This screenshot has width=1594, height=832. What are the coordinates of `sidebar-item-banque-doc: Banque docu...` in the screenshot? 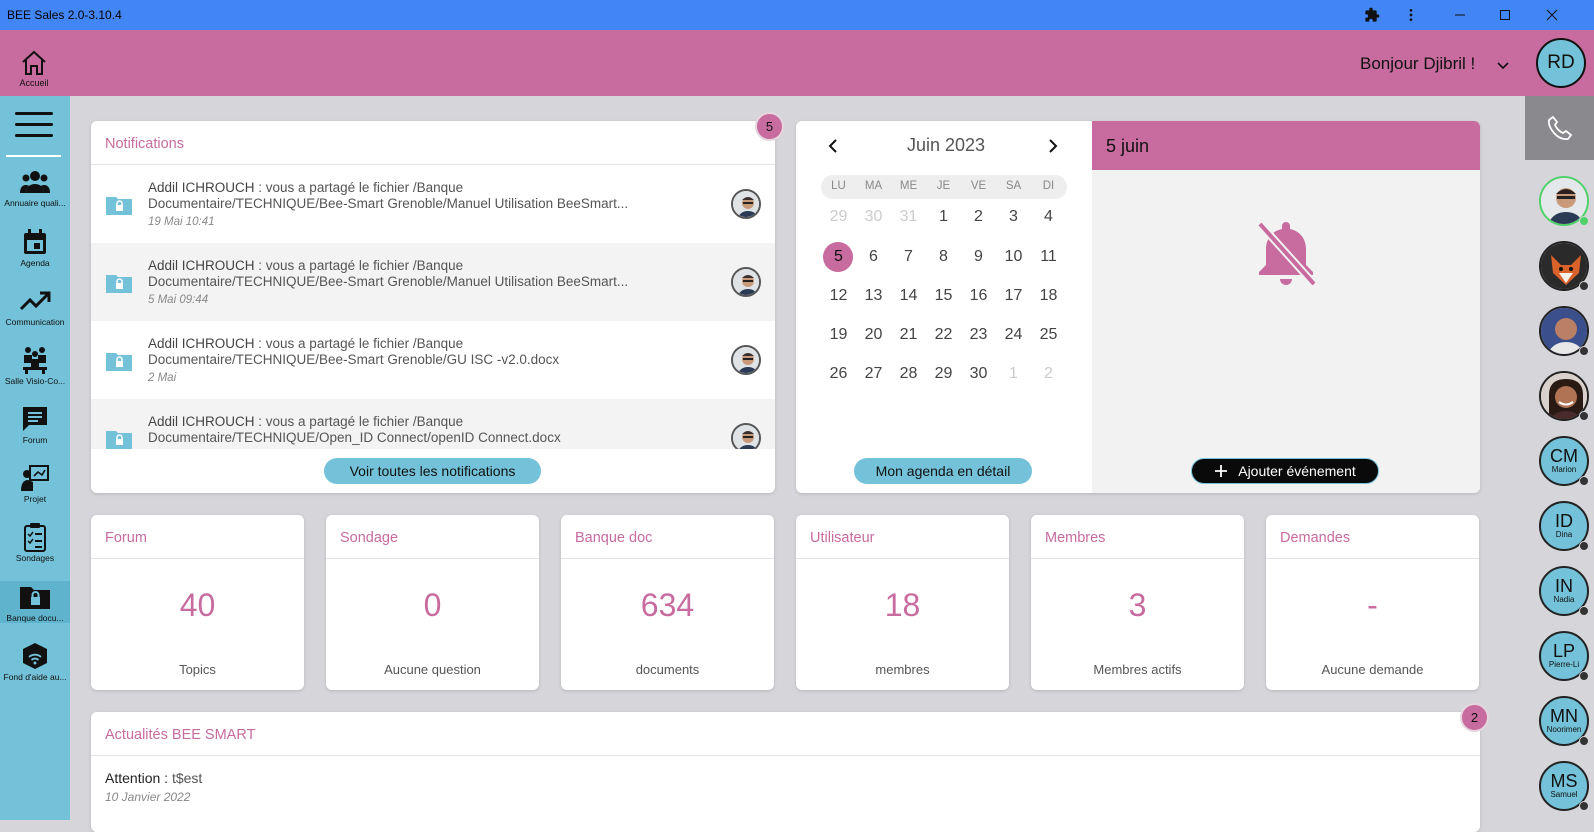 It's located at (35, 602).